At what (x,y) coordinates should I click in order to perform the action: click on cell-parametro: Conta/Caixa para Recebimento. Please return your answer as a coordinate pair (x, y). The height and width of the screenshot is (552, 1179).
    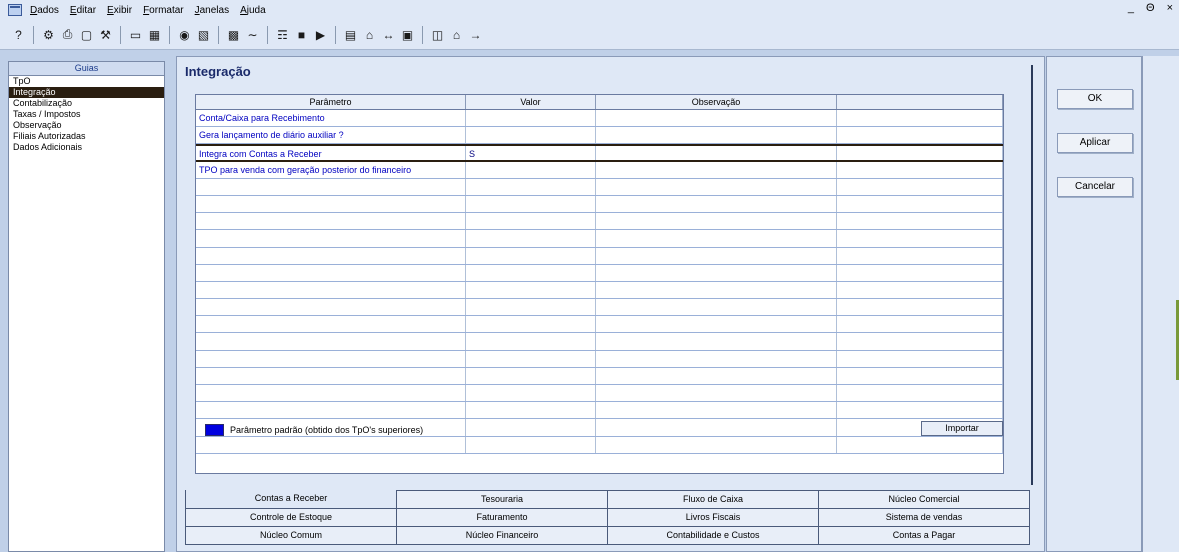
    Looking at the image, I should click on (331, 118).